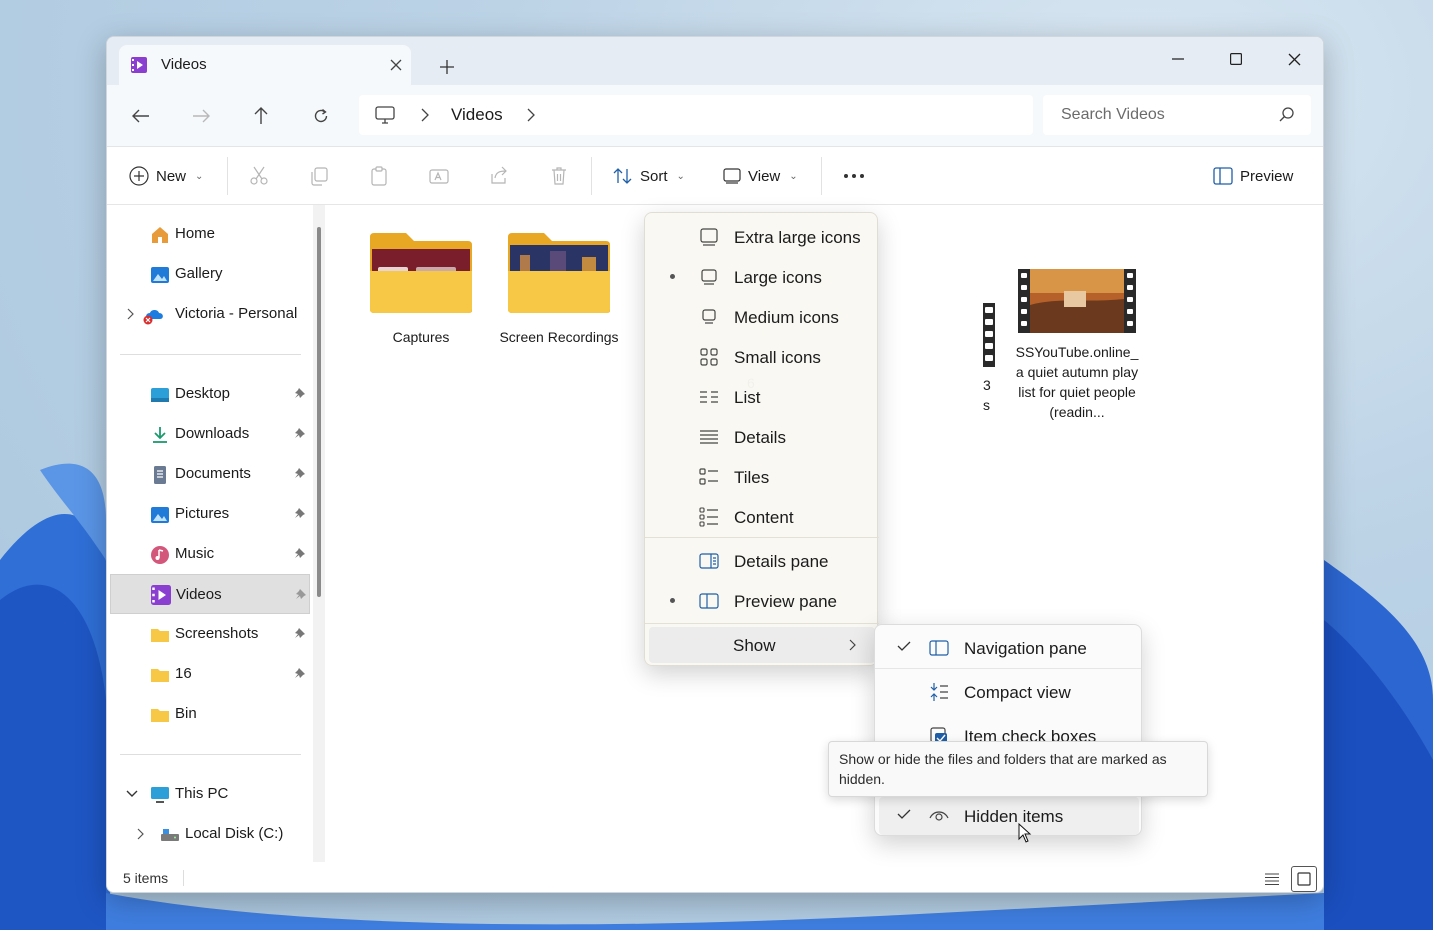  I want to click on sidebar-item-music: Music, so click(210, 554).